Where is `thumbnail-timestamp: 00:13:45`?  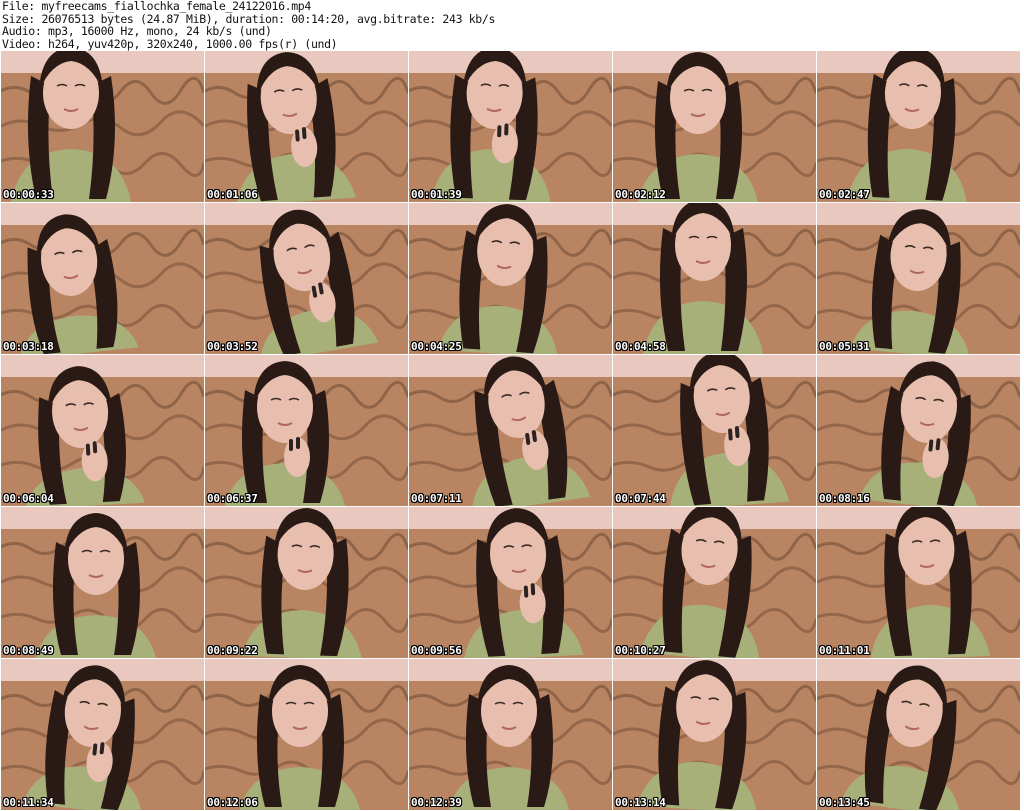 thumbnail-timestamp: 00:13:45 is located at coordinates (844, 802).